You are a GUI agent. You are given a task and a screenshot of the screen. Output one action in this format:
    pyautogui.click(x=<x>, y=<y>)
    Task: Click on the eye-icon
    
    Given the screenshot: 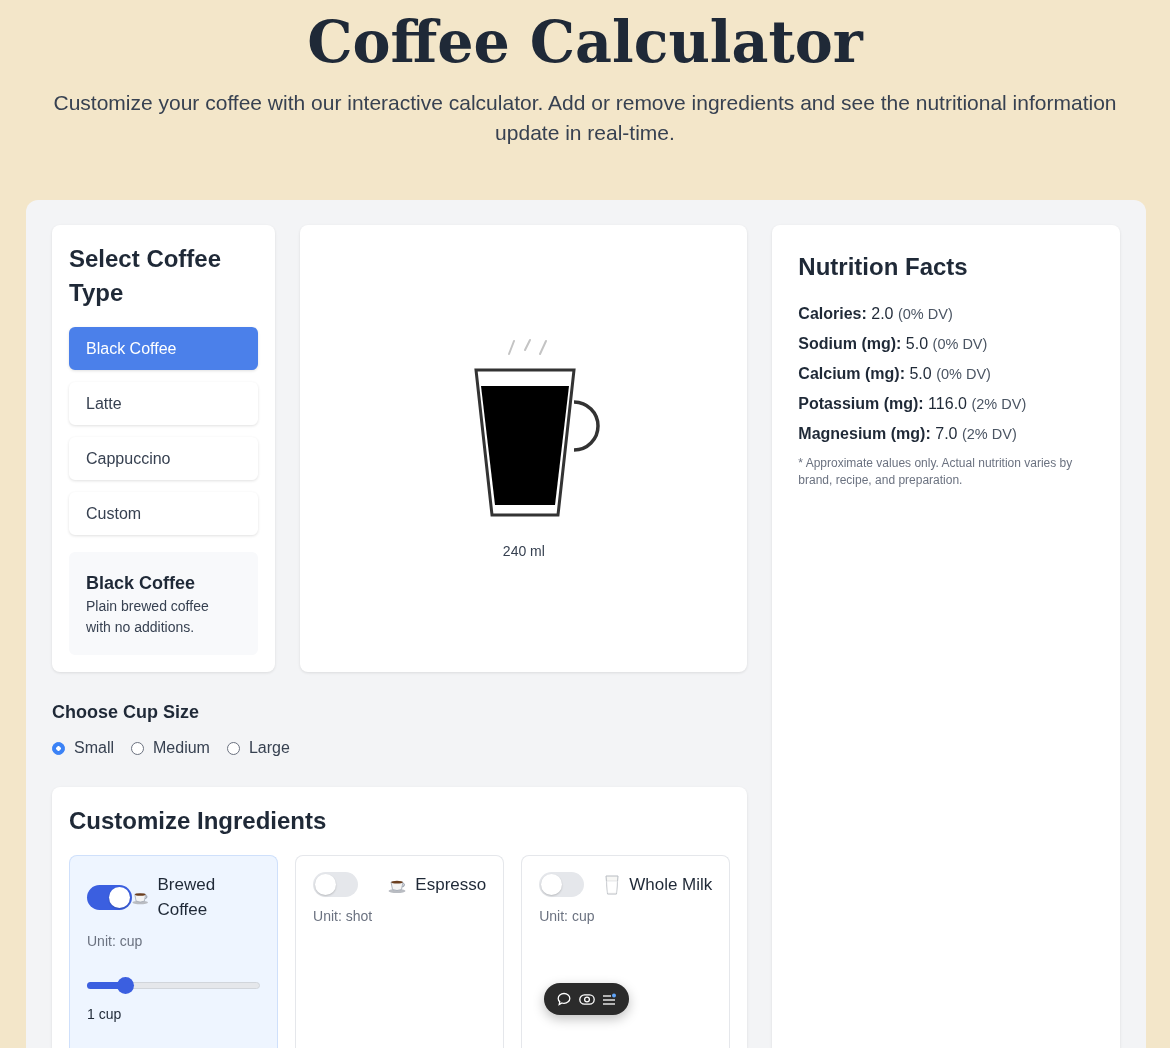 What is the action you would take?
    pyautogui.click(x=586, y=999)
    